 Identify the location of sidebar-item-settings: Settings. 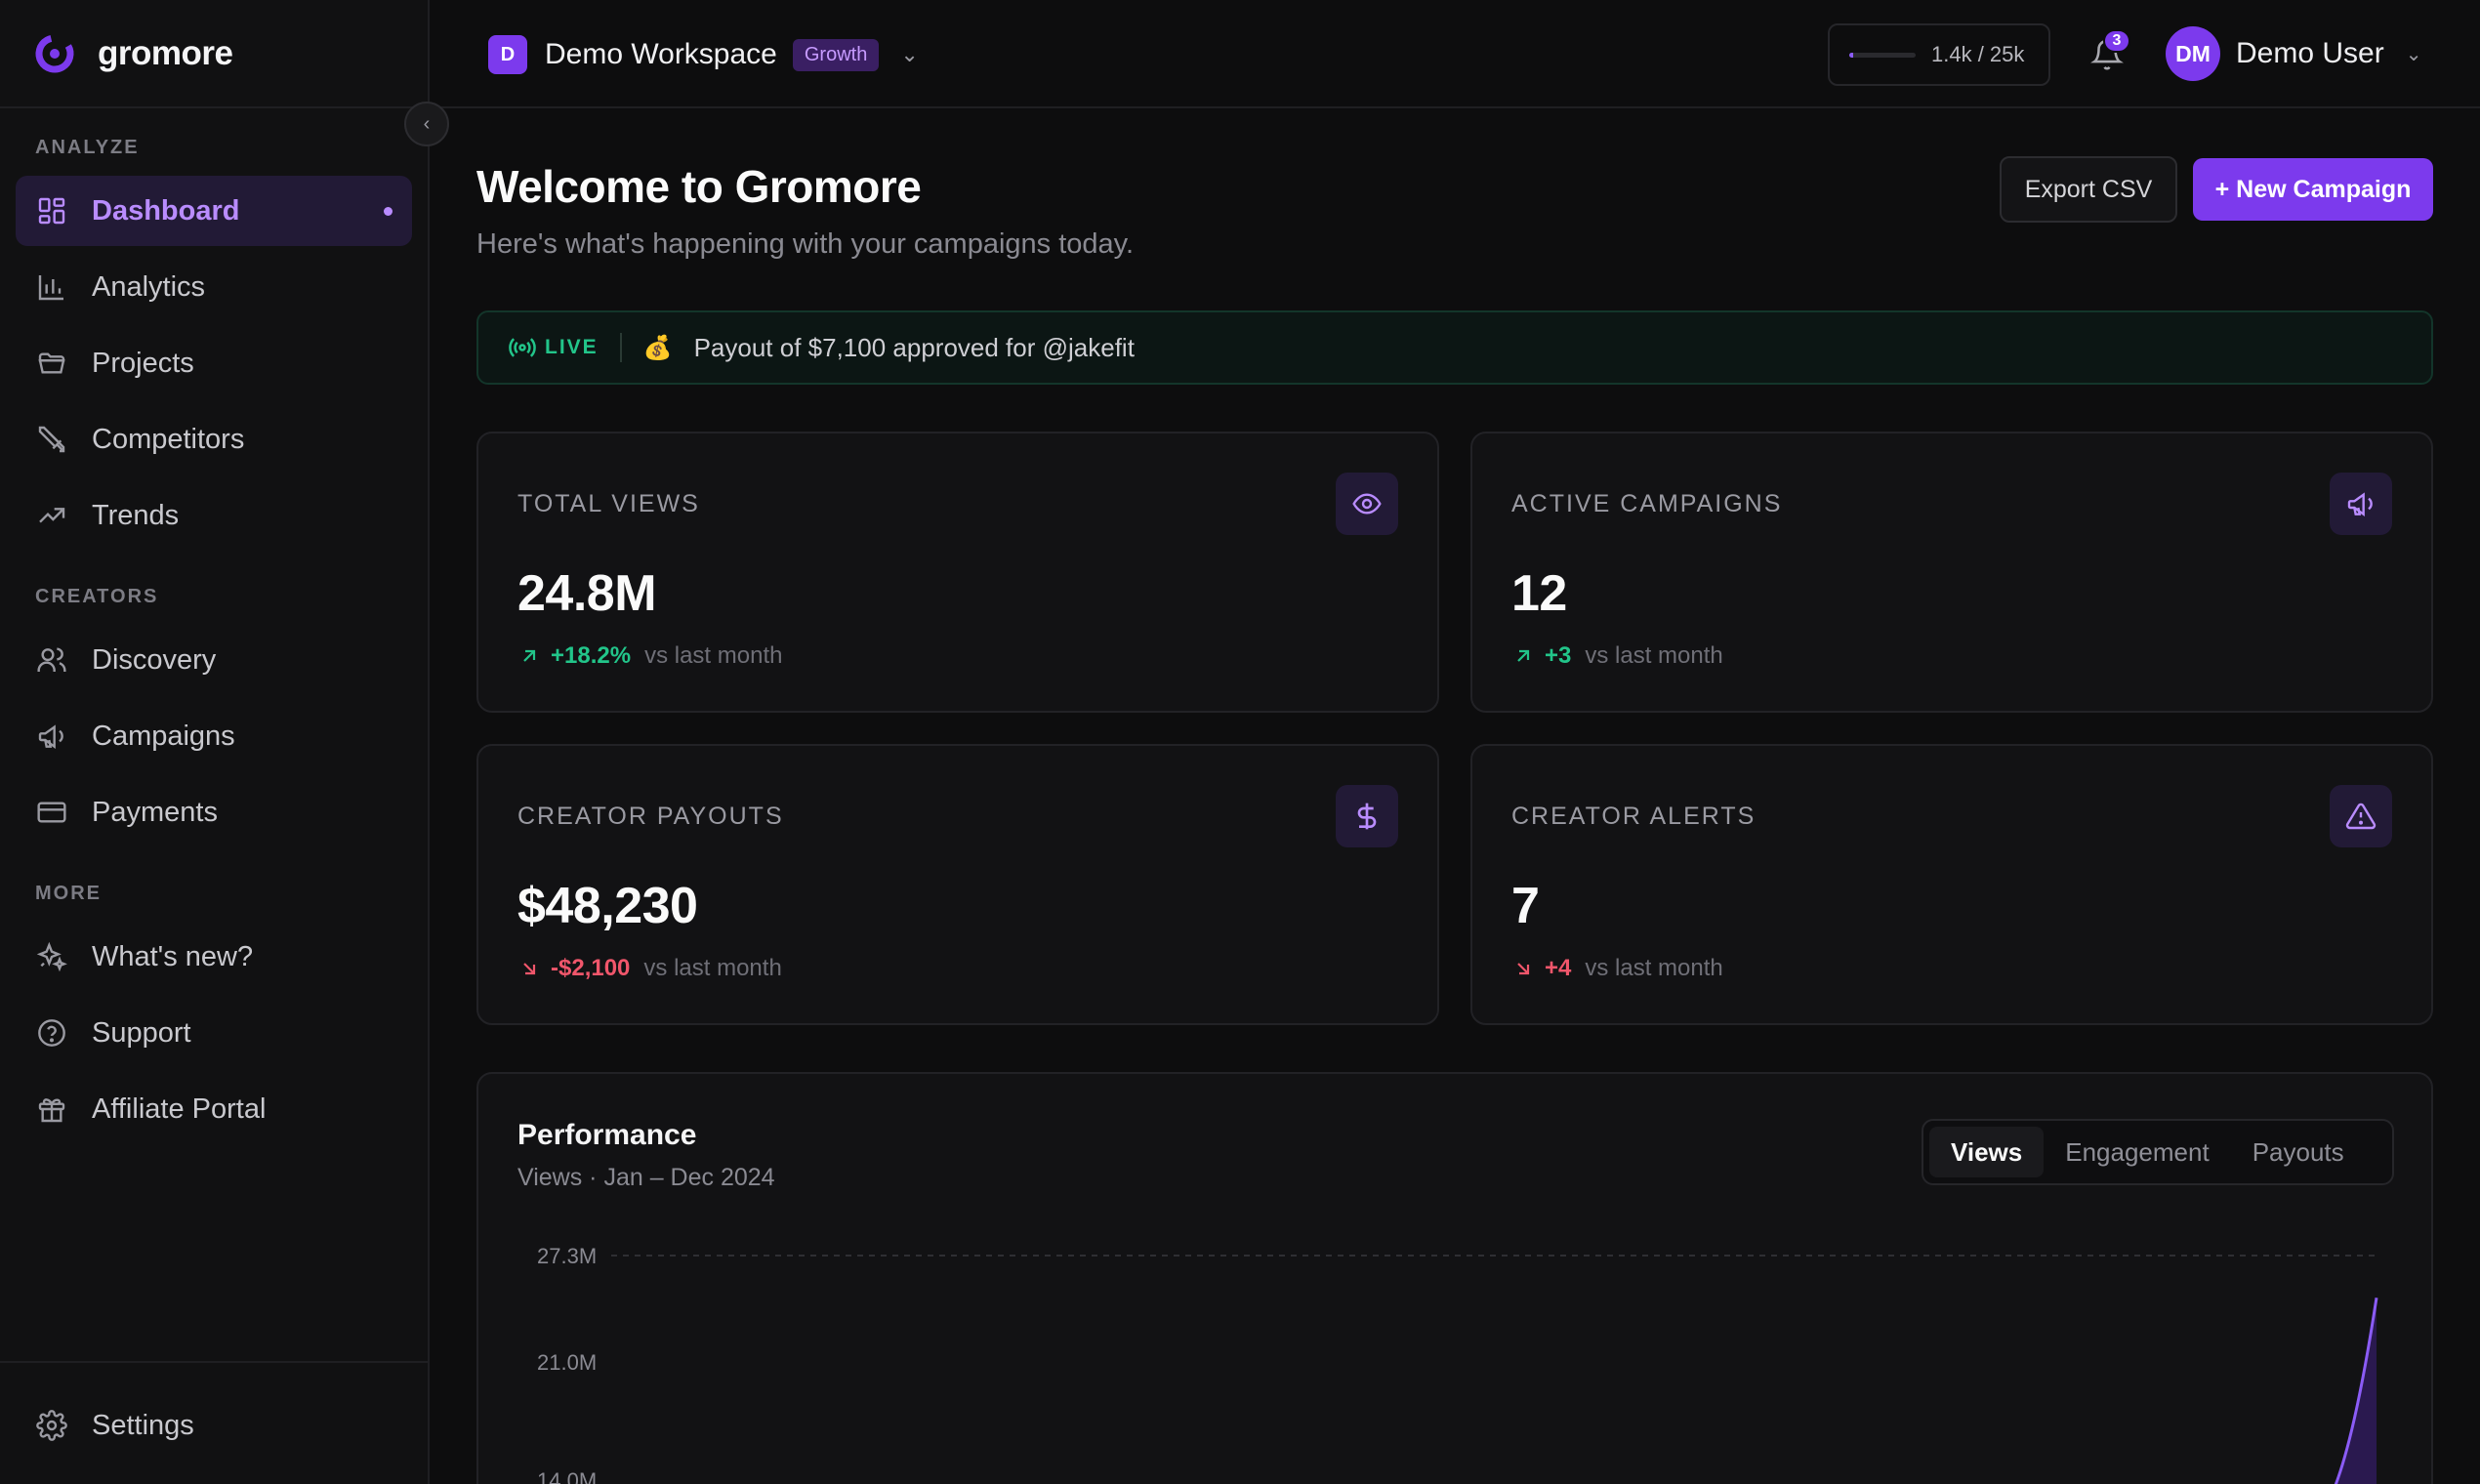
(214, 1426).